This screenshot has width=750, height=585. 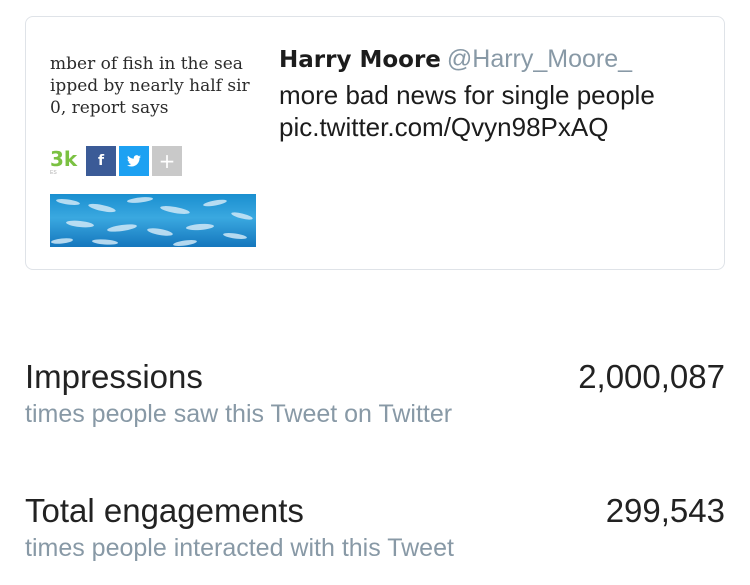 What do you see at coordinates (164, 510) in the screenshot?
I see `engagements-label: Total engagements` at bounding box center [164, 510].